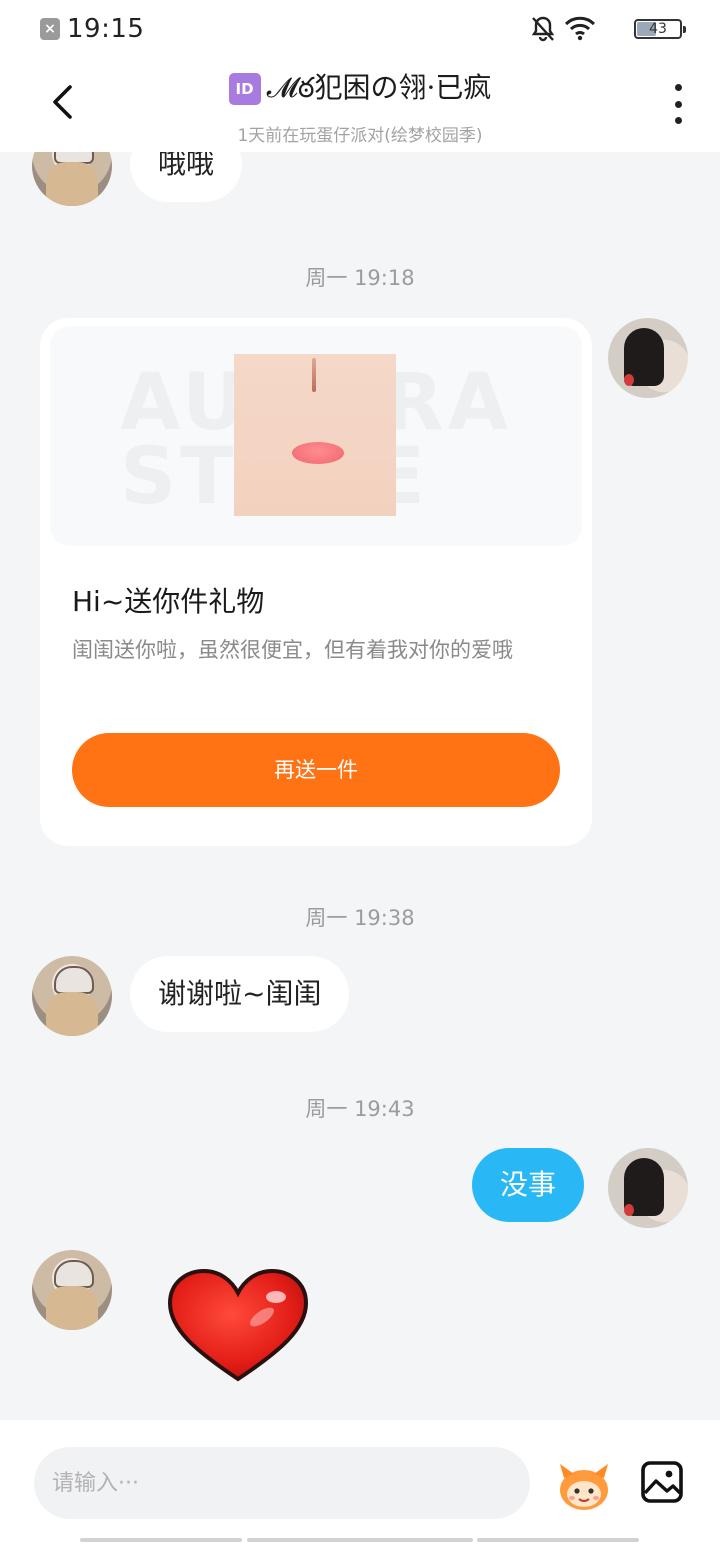 This screenshot has height=1544, width=720. I want to click on chevron-left-icon, so click(62, 102).